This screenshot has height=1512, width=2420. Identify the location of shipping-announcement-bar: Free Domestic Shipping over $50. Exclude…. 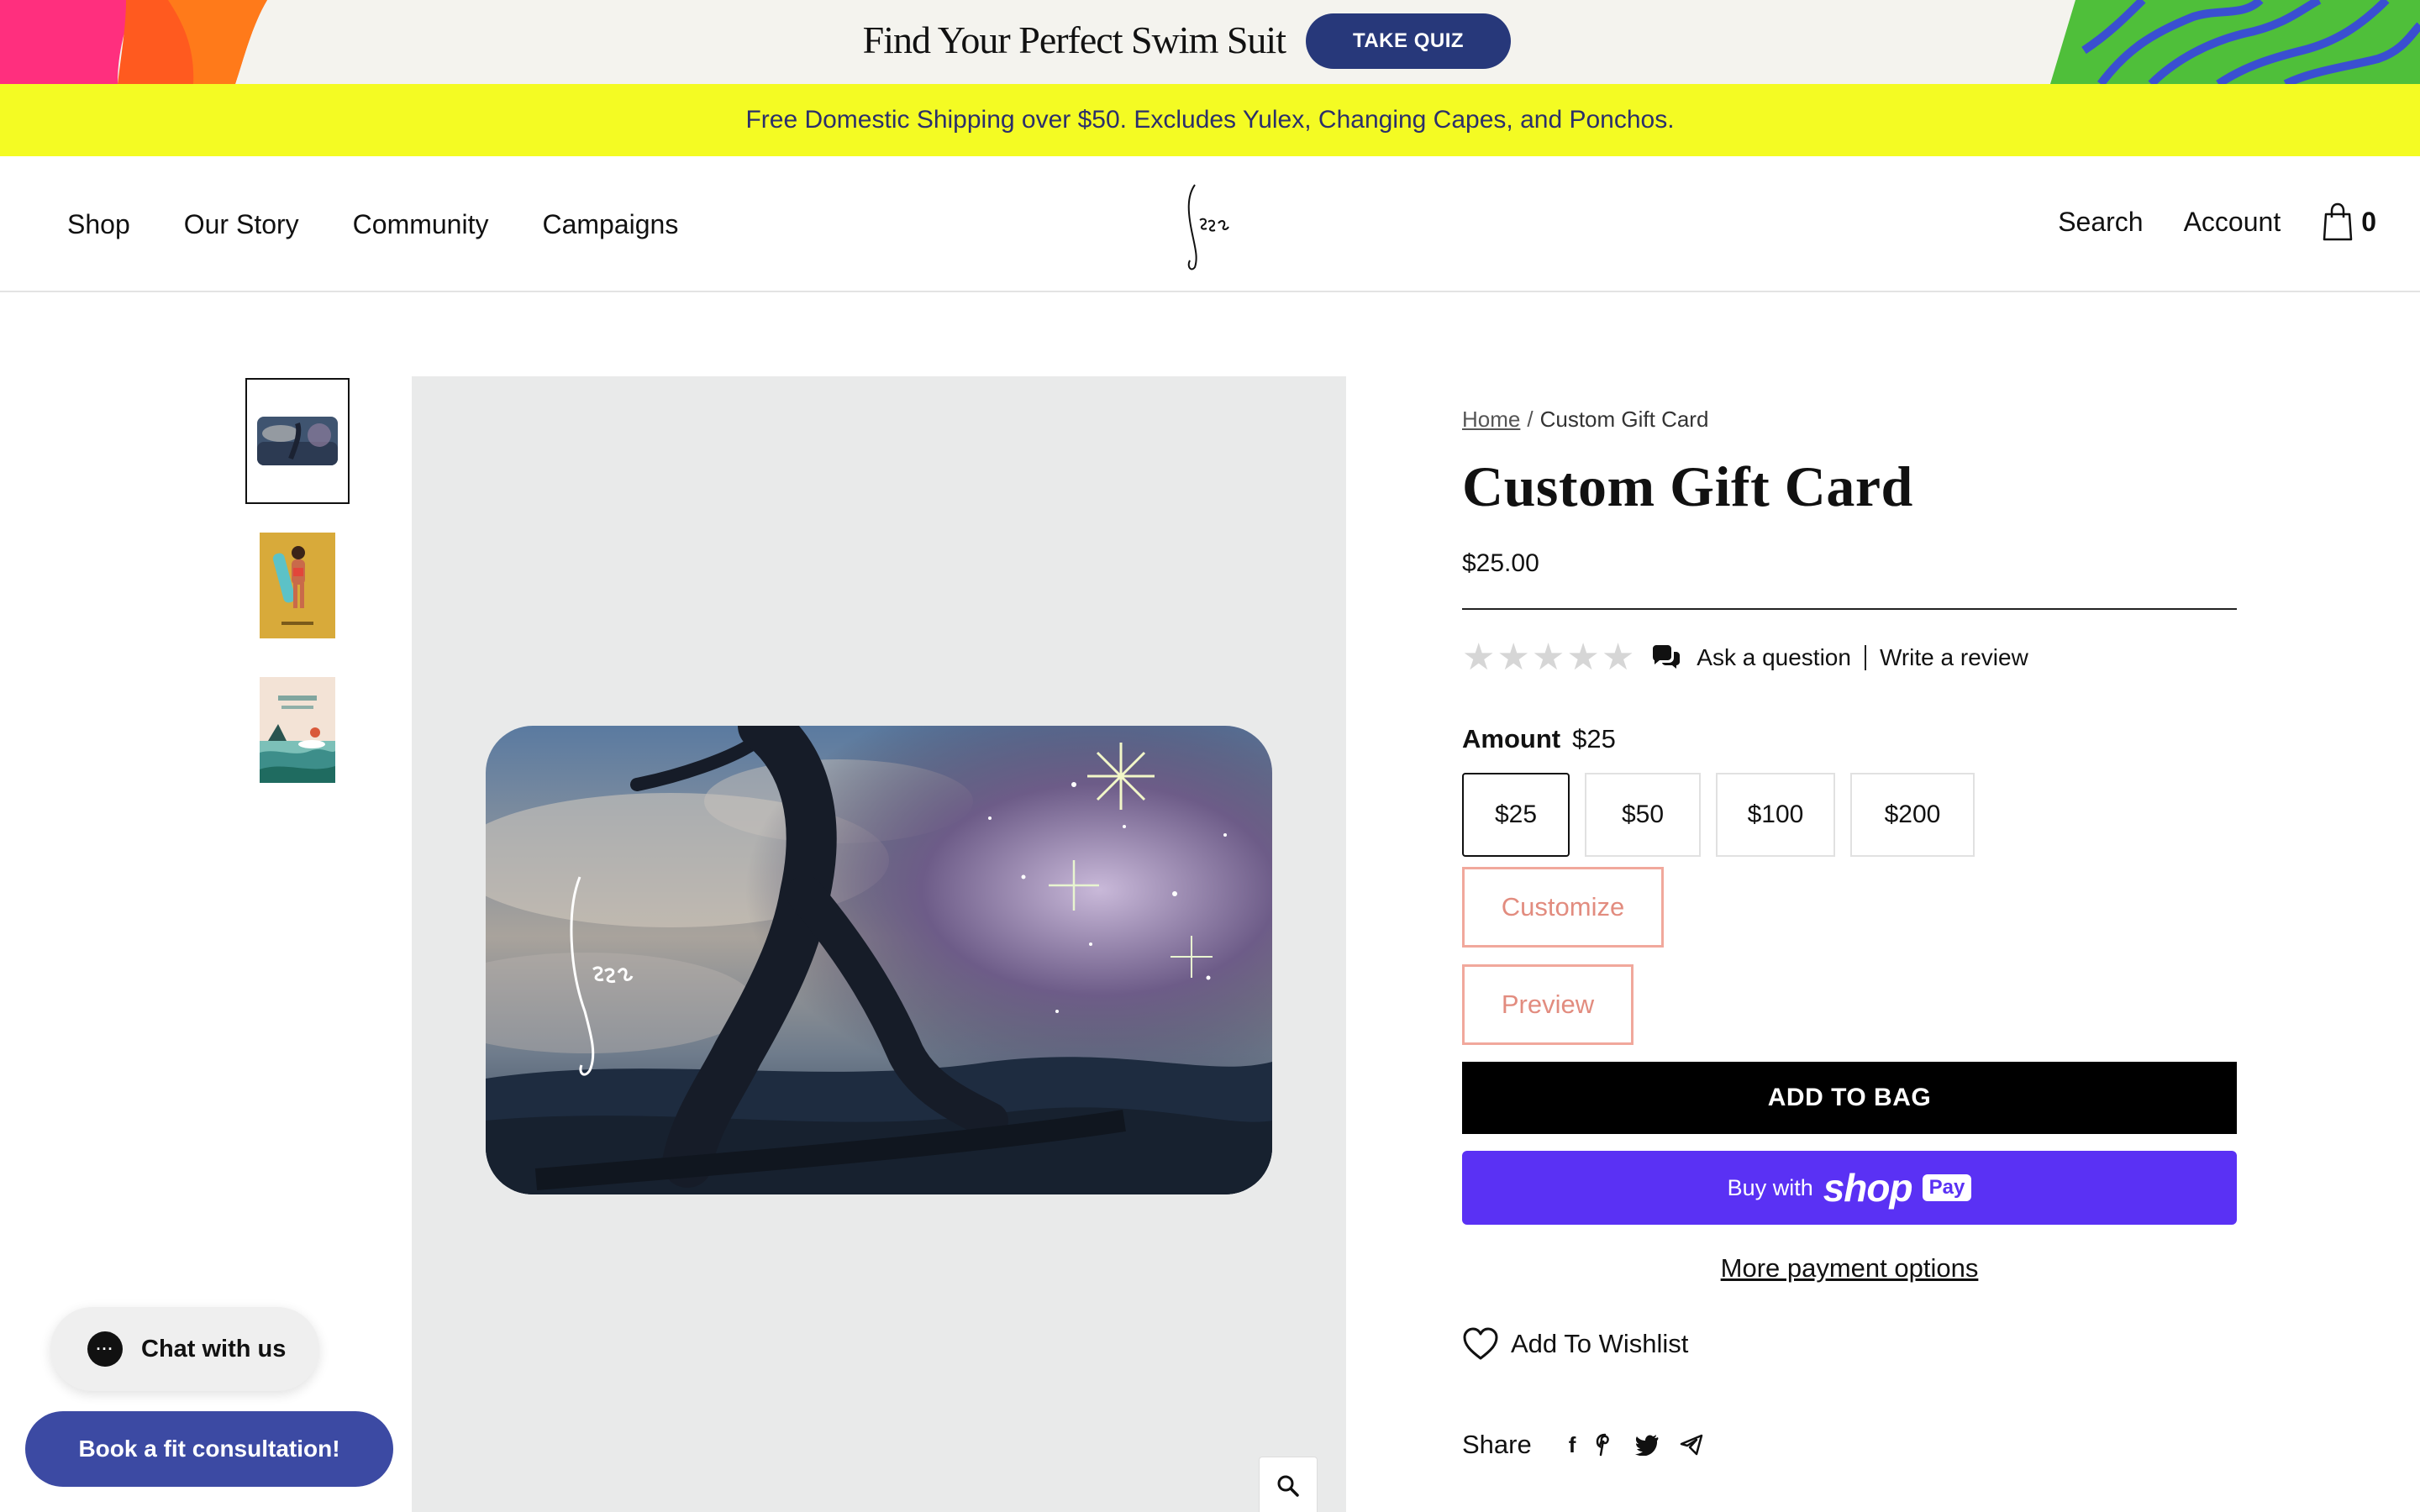
(1210, 120).